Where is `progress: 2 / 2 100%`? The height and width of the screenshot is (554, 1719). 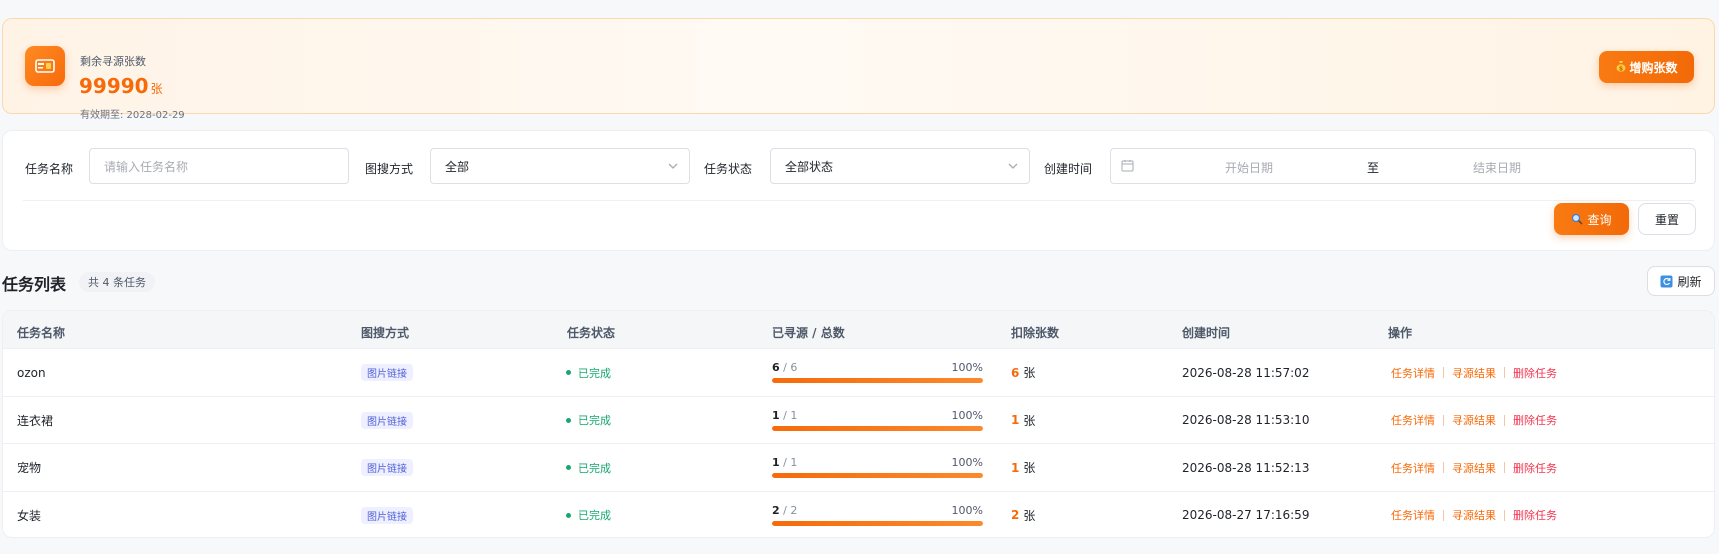 progress: 2 / 2 100% is located at coordinates (877, 515).